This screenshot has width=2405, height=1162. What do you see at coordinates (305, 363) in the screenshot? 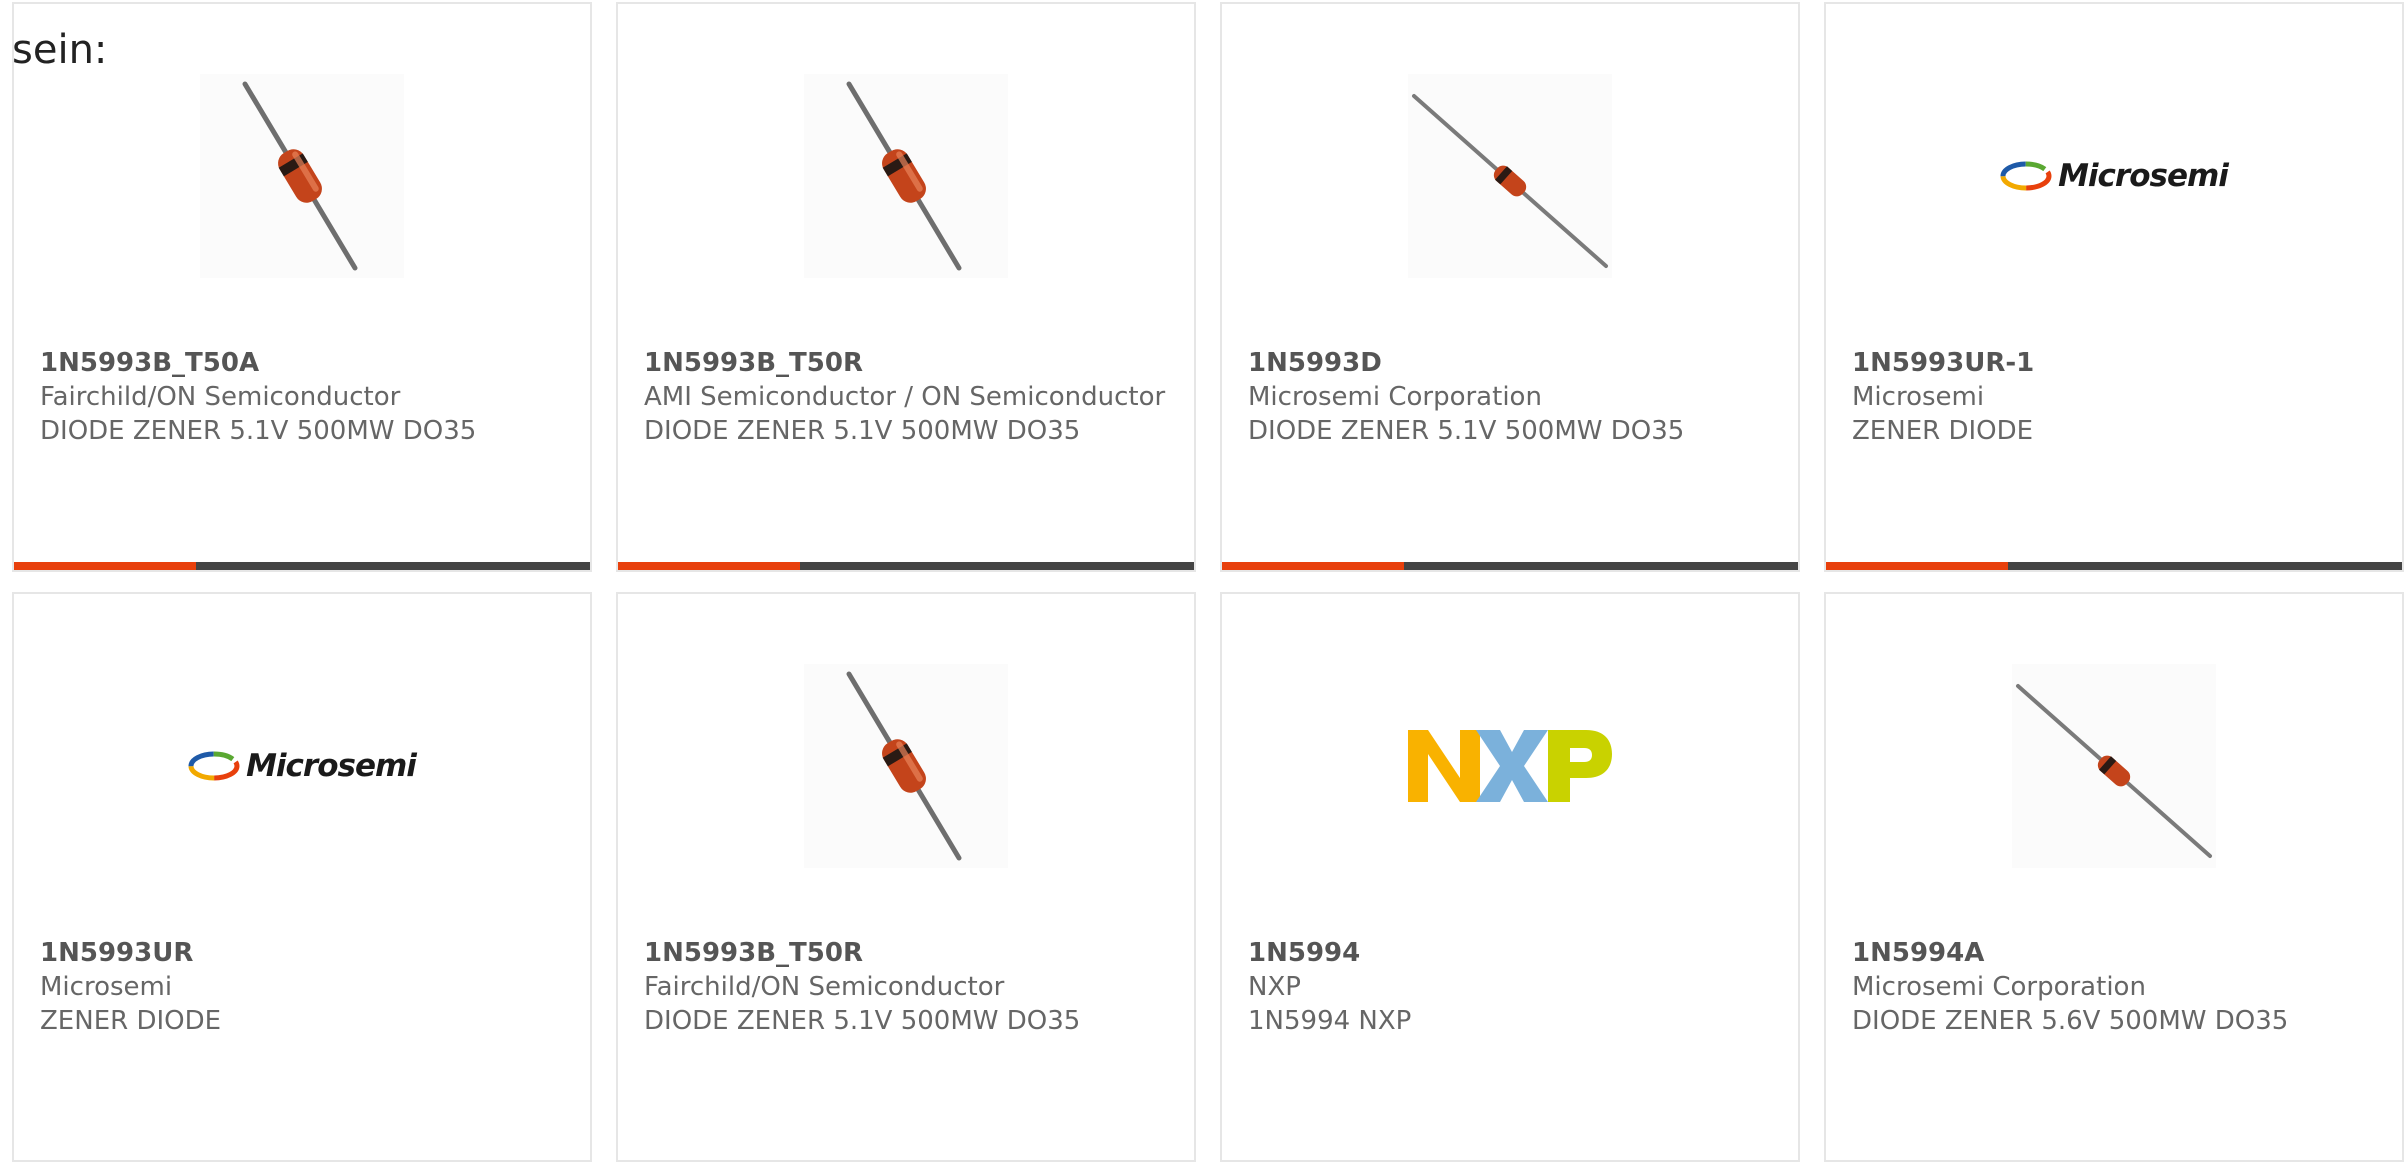
I see `part-number: 1N5993B_T50A` at bounding box center [305, 363].